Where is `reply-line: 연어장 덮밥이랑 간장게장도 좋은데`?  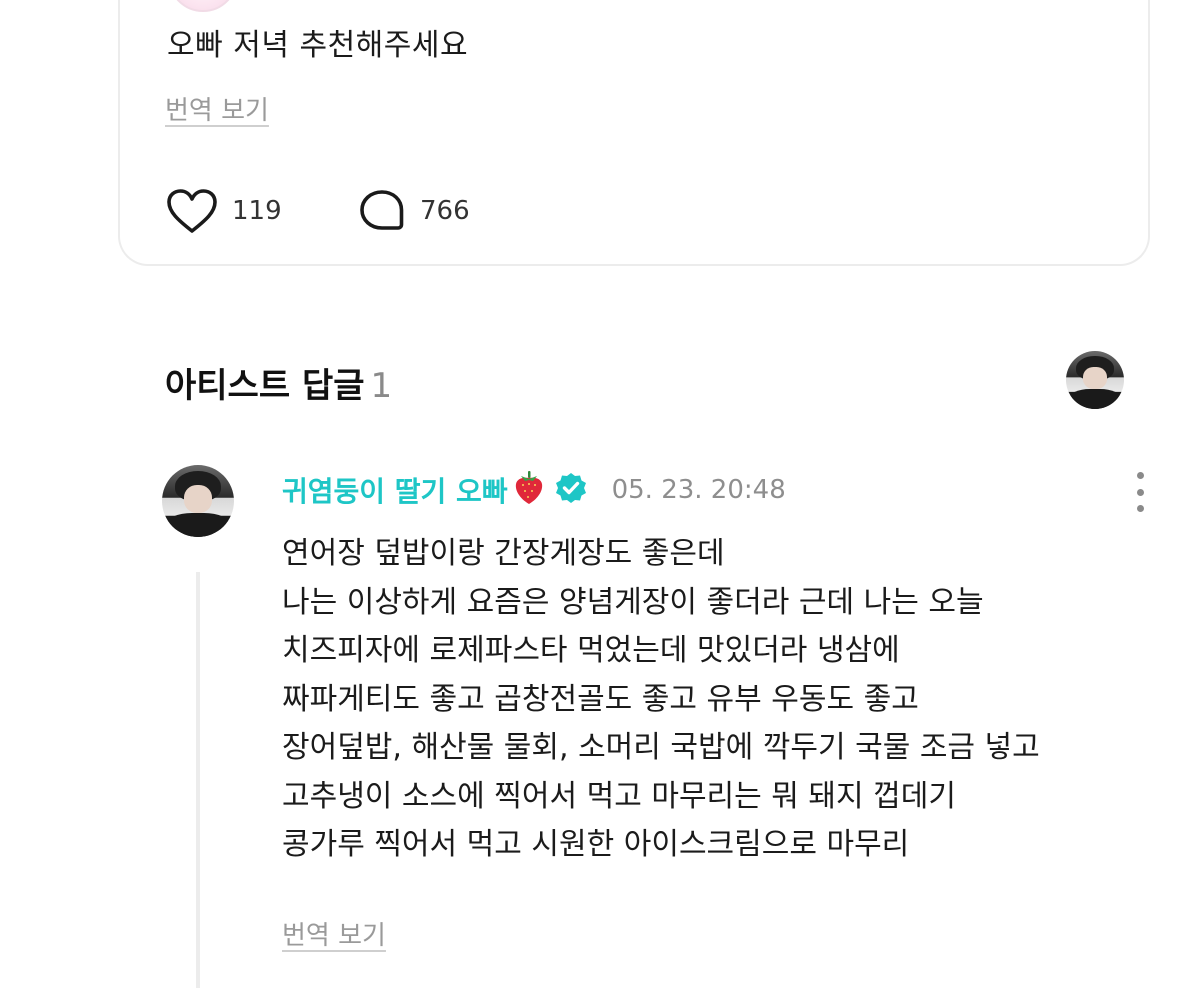 reply-line: 연어장 덮밥이랑 간장게장도 좋은데 is located at coordinates (503, 553).